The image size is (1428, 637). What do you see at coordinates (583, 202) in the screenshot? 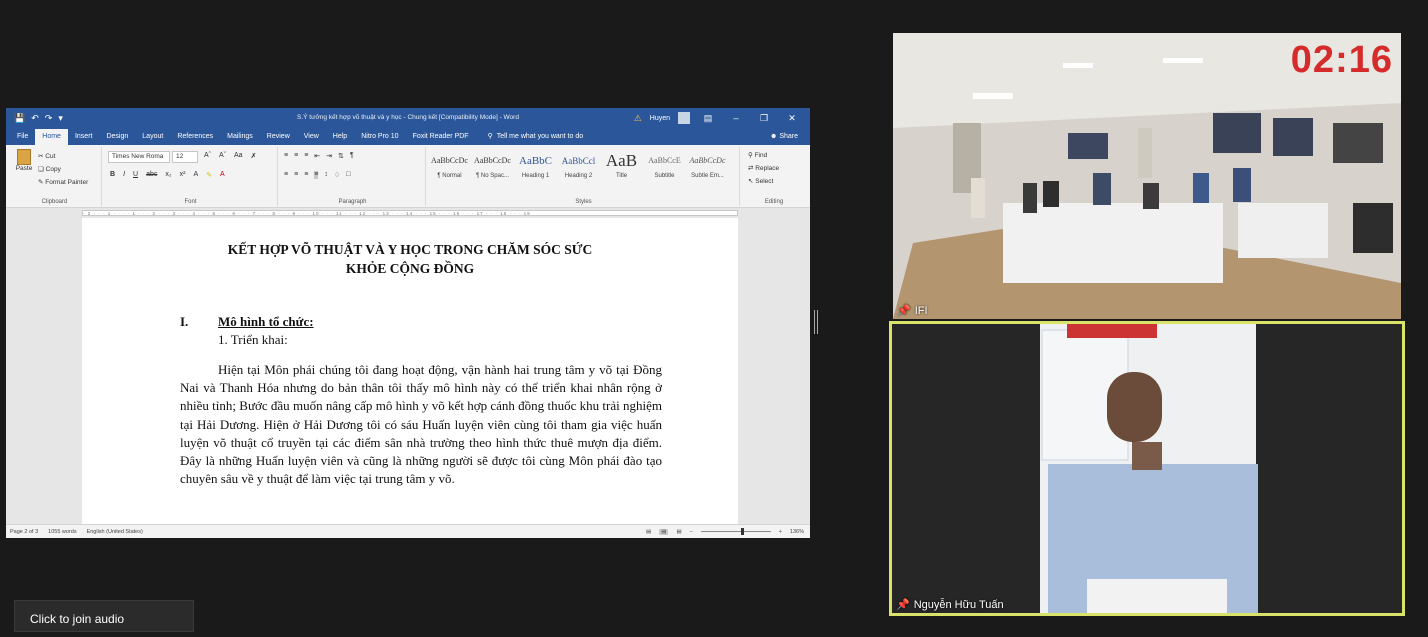
I see `styles-label: Styles` at bounding box center [583, 202].